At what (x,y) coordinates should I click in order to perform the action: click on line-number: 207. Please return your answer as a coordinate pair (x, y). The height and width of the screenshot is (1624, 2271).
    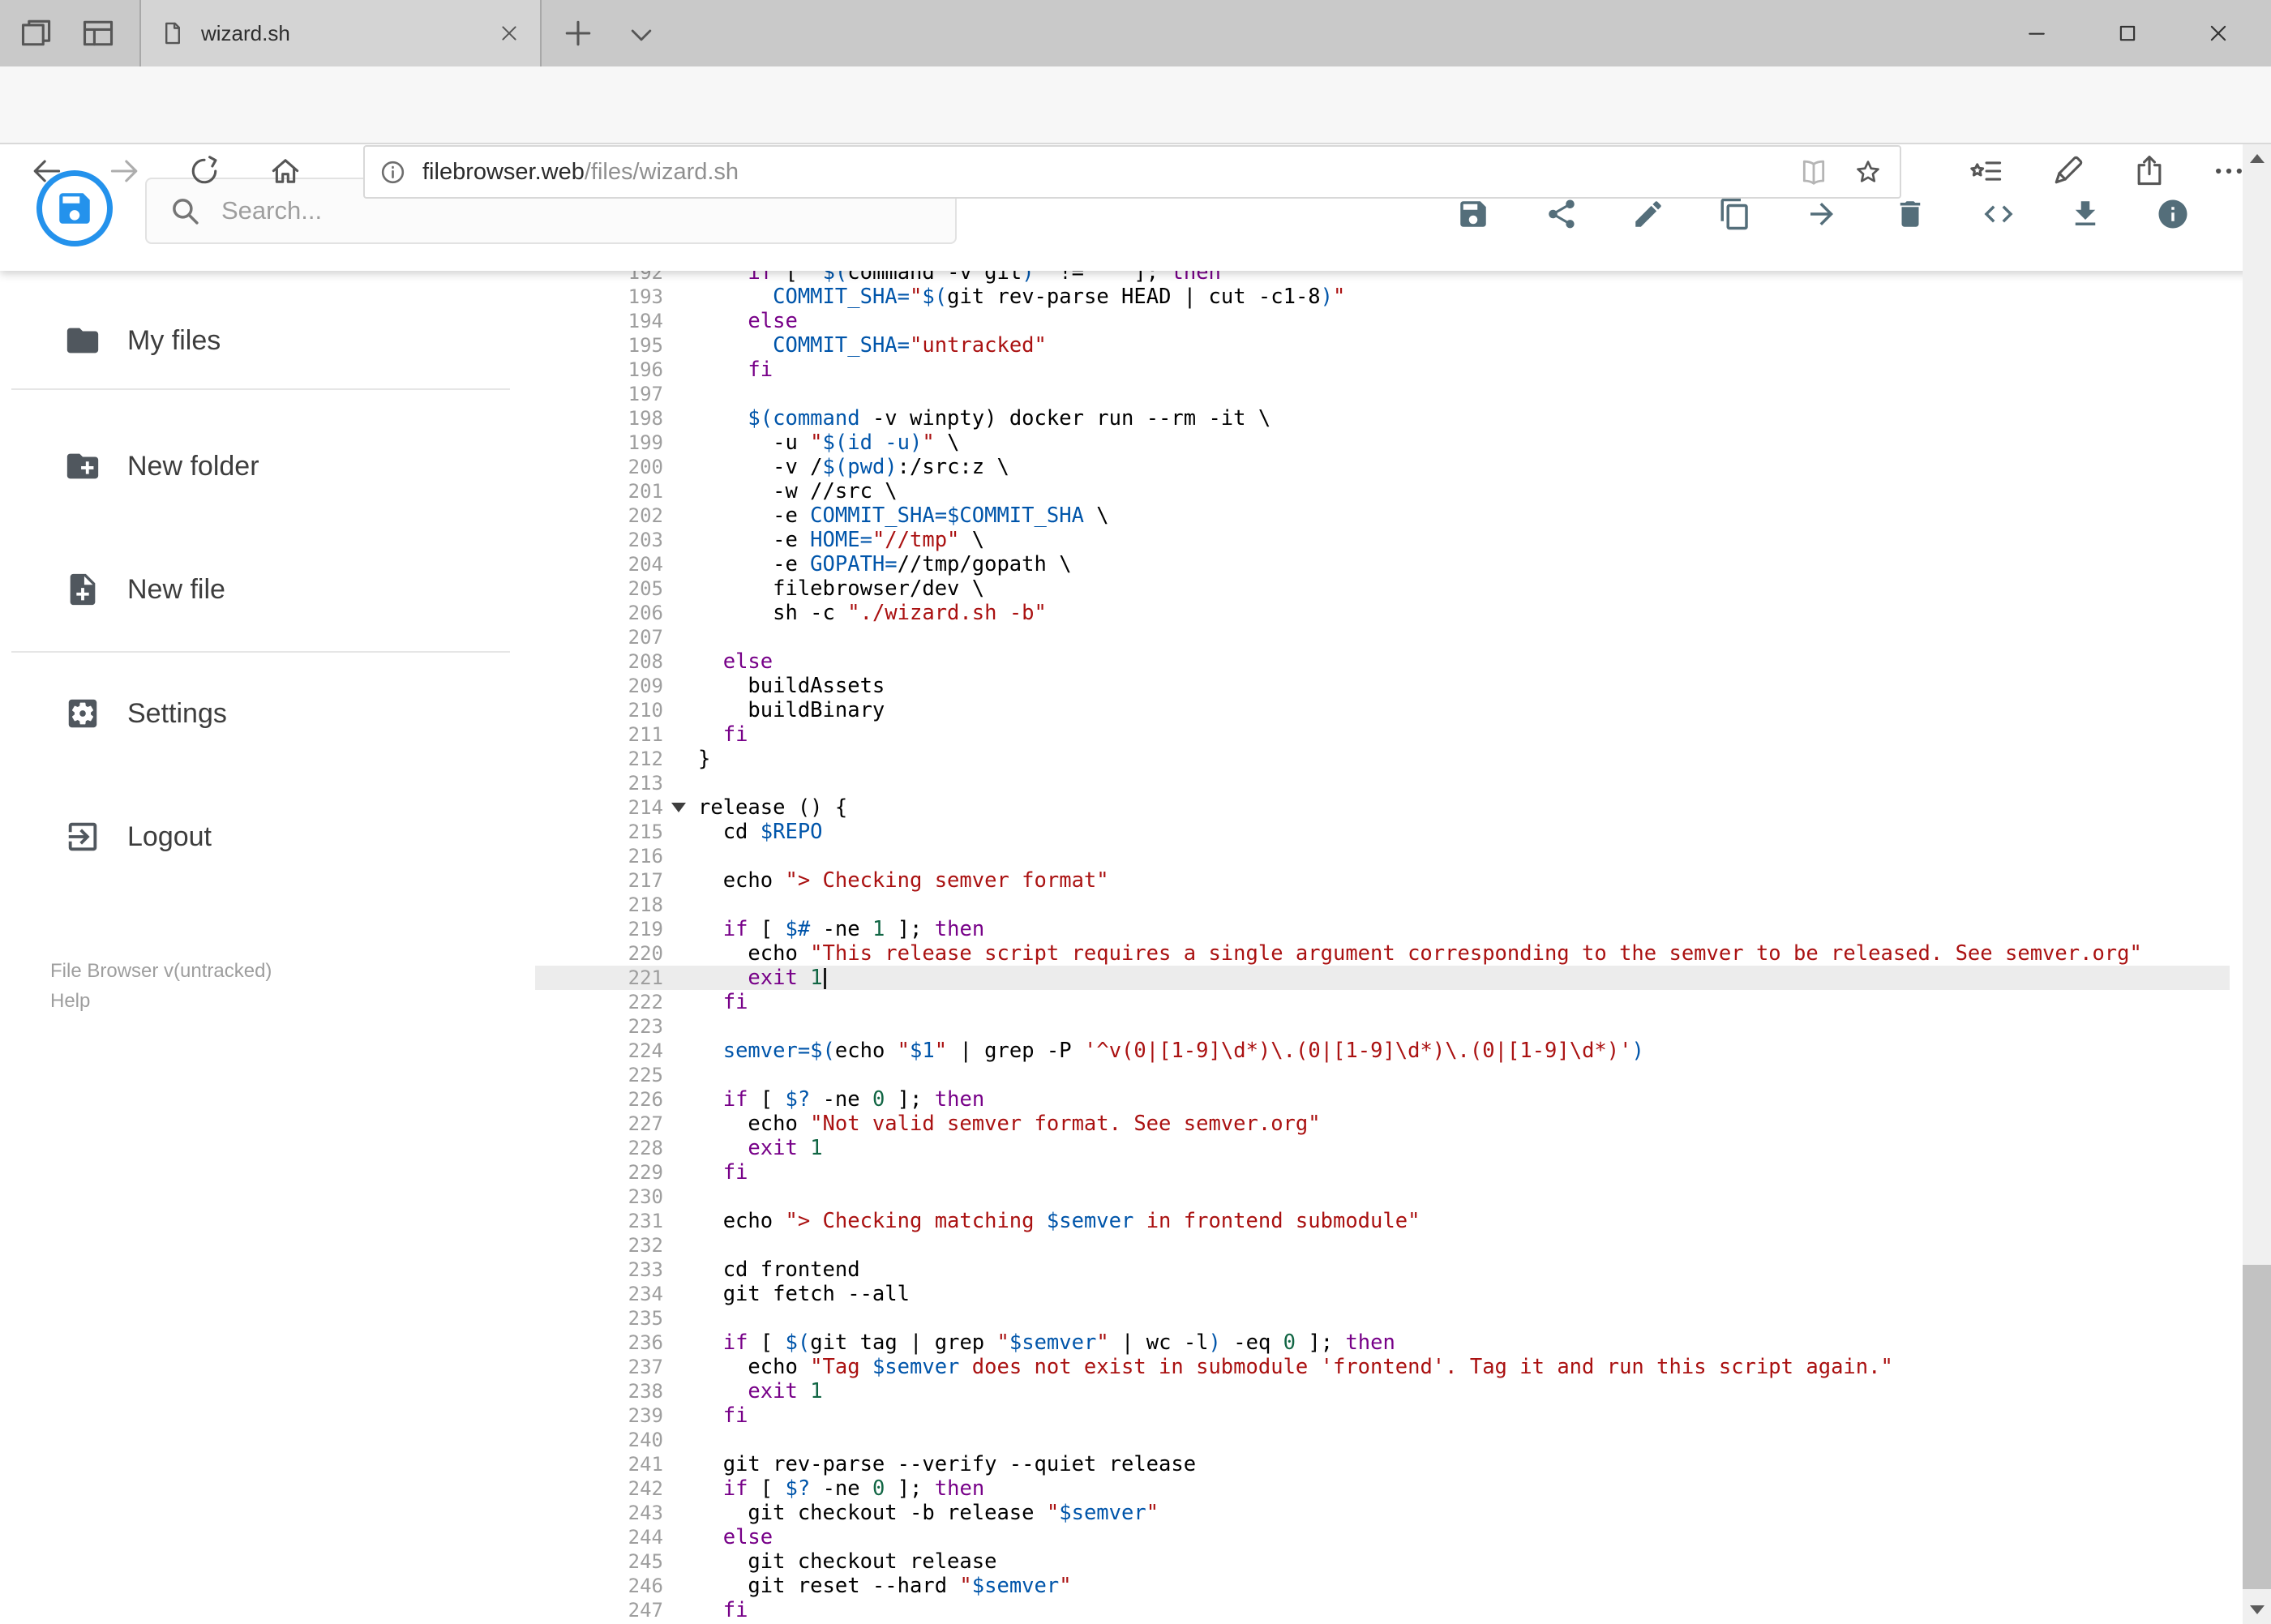
    Looking at the image, I should click on (599, 637).